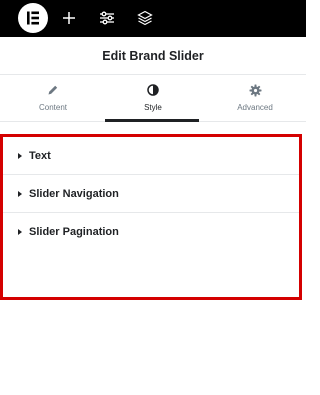 The height and width of the screenshot is (395, 320). I want to click on panel-title: Edit Brand Slider, so click(153, 56).